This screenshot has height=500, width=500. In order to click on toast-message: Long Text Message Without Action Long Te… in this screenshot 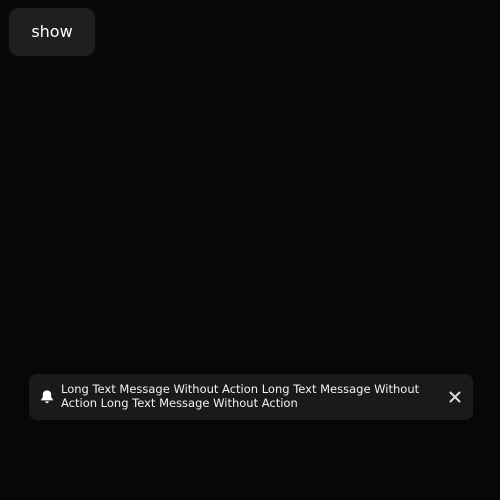, I will do `click(240, 396)`.